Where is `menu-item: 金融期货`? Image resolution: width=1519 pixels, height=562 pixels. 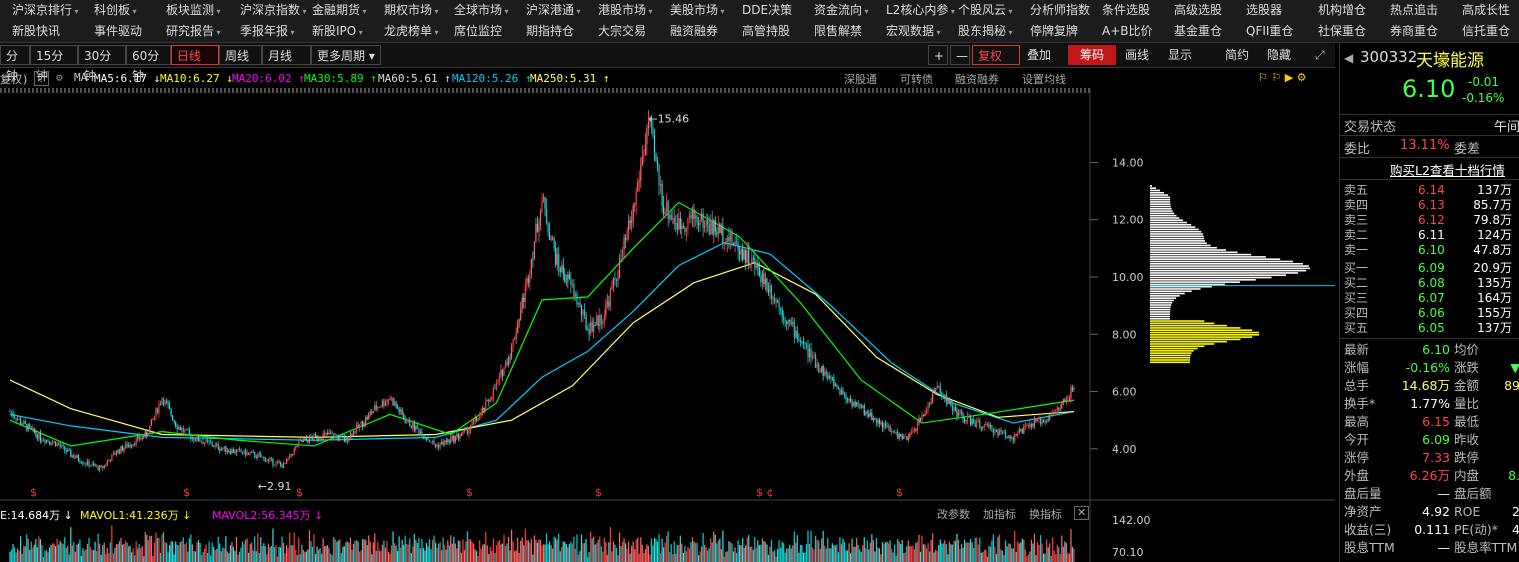 menu-item: 金融期货 is located at coordinates (339, 11).